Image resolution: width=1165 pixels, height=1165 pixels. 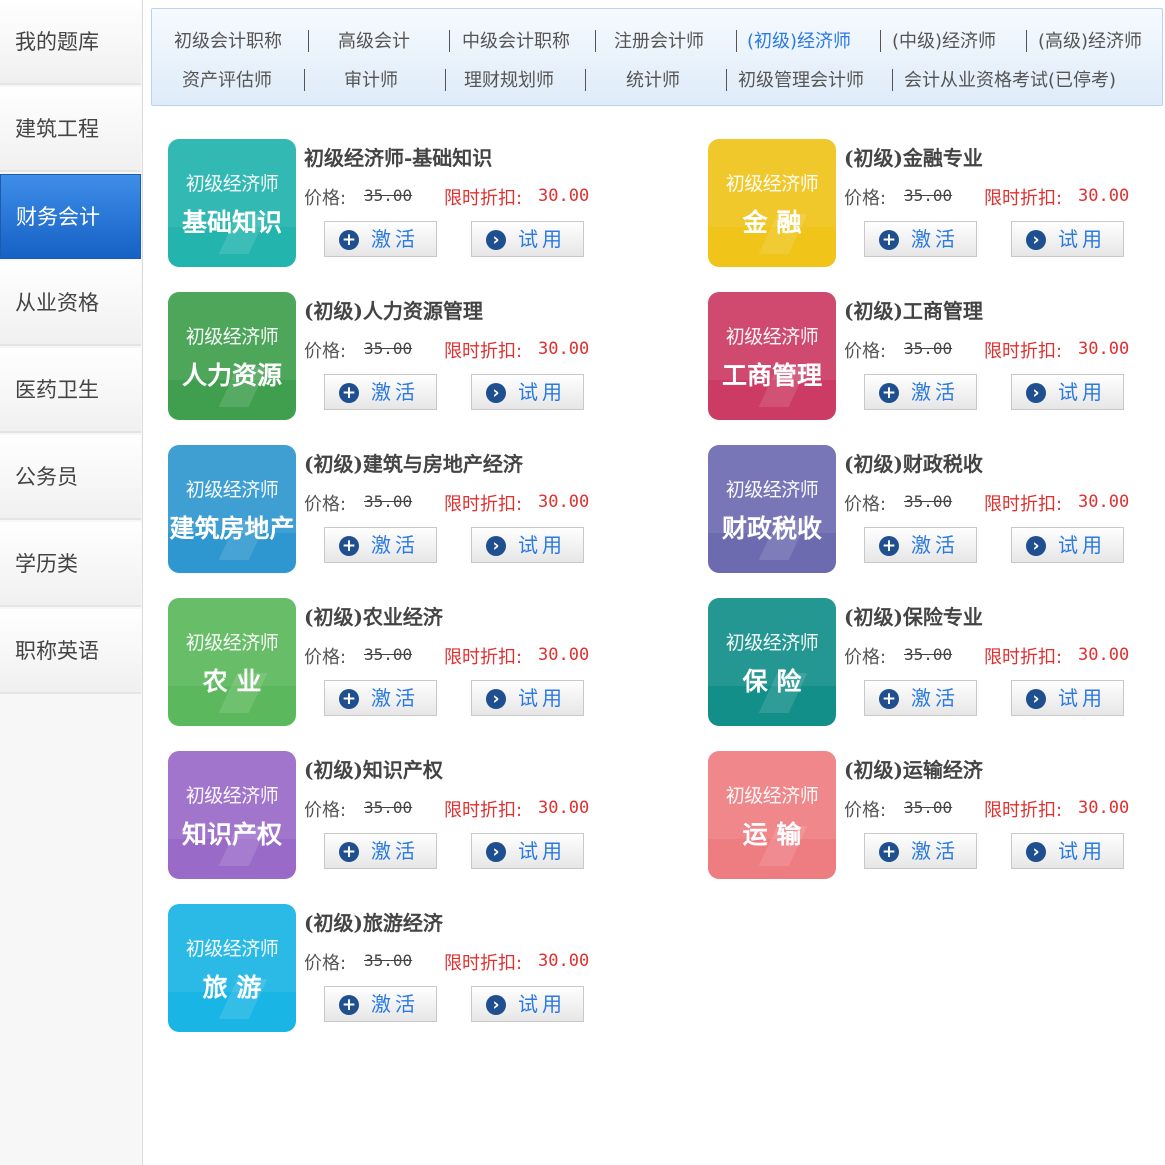 I want to click on category-accounting-qualification: 会计从业资格考试(已停考), so click(x=1010, y=79).